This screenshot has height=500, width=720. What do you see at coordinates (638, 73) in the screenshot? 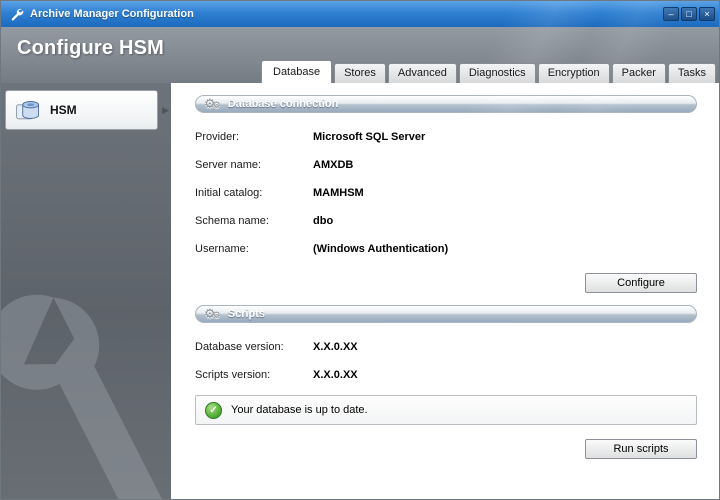
I see `tab-packer: Packer` at bounding box center [638, 73].